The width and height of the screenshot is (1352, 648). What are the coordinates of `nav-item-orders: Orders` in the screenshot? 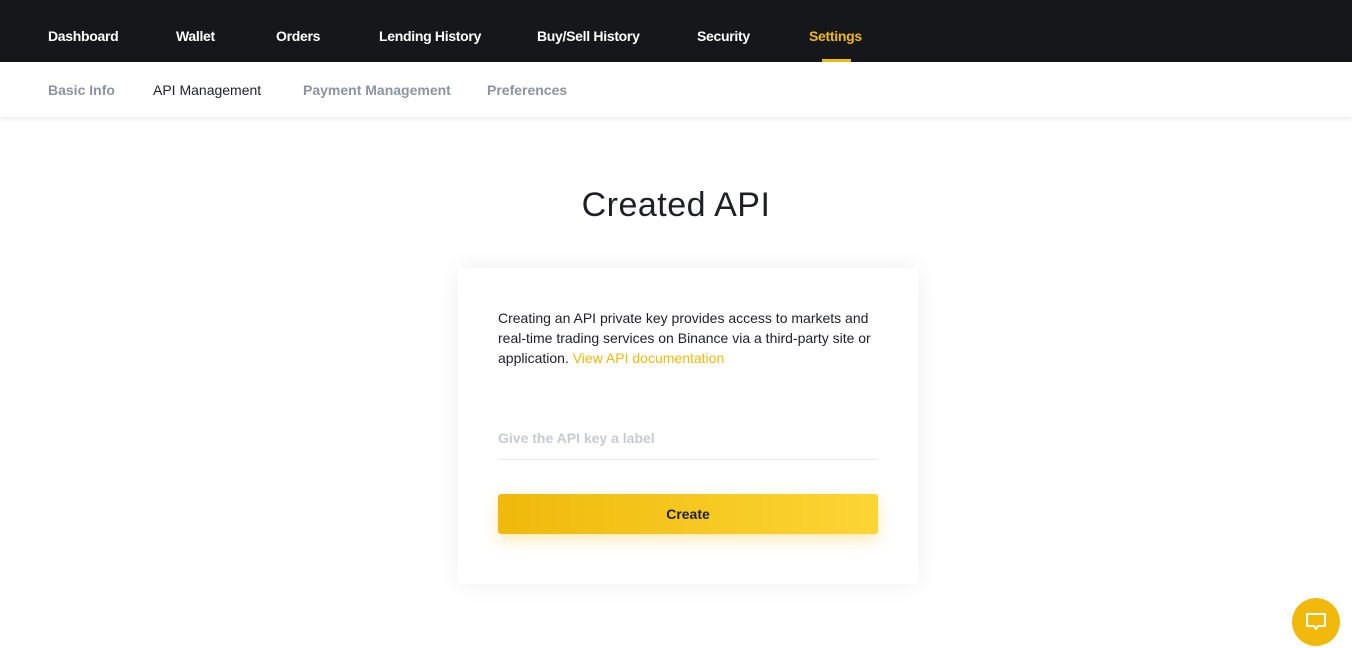 It's located at (298, 31).